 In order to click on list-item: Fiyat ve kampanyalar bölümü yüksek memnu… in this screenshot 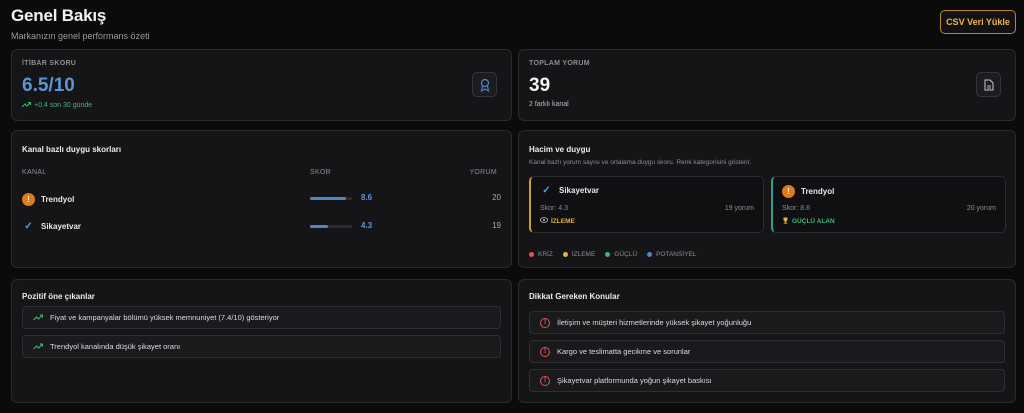, I will do `click(261, 317)`.